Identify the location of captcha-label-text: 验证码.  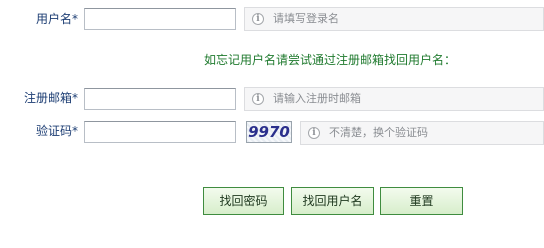
(53, 131).